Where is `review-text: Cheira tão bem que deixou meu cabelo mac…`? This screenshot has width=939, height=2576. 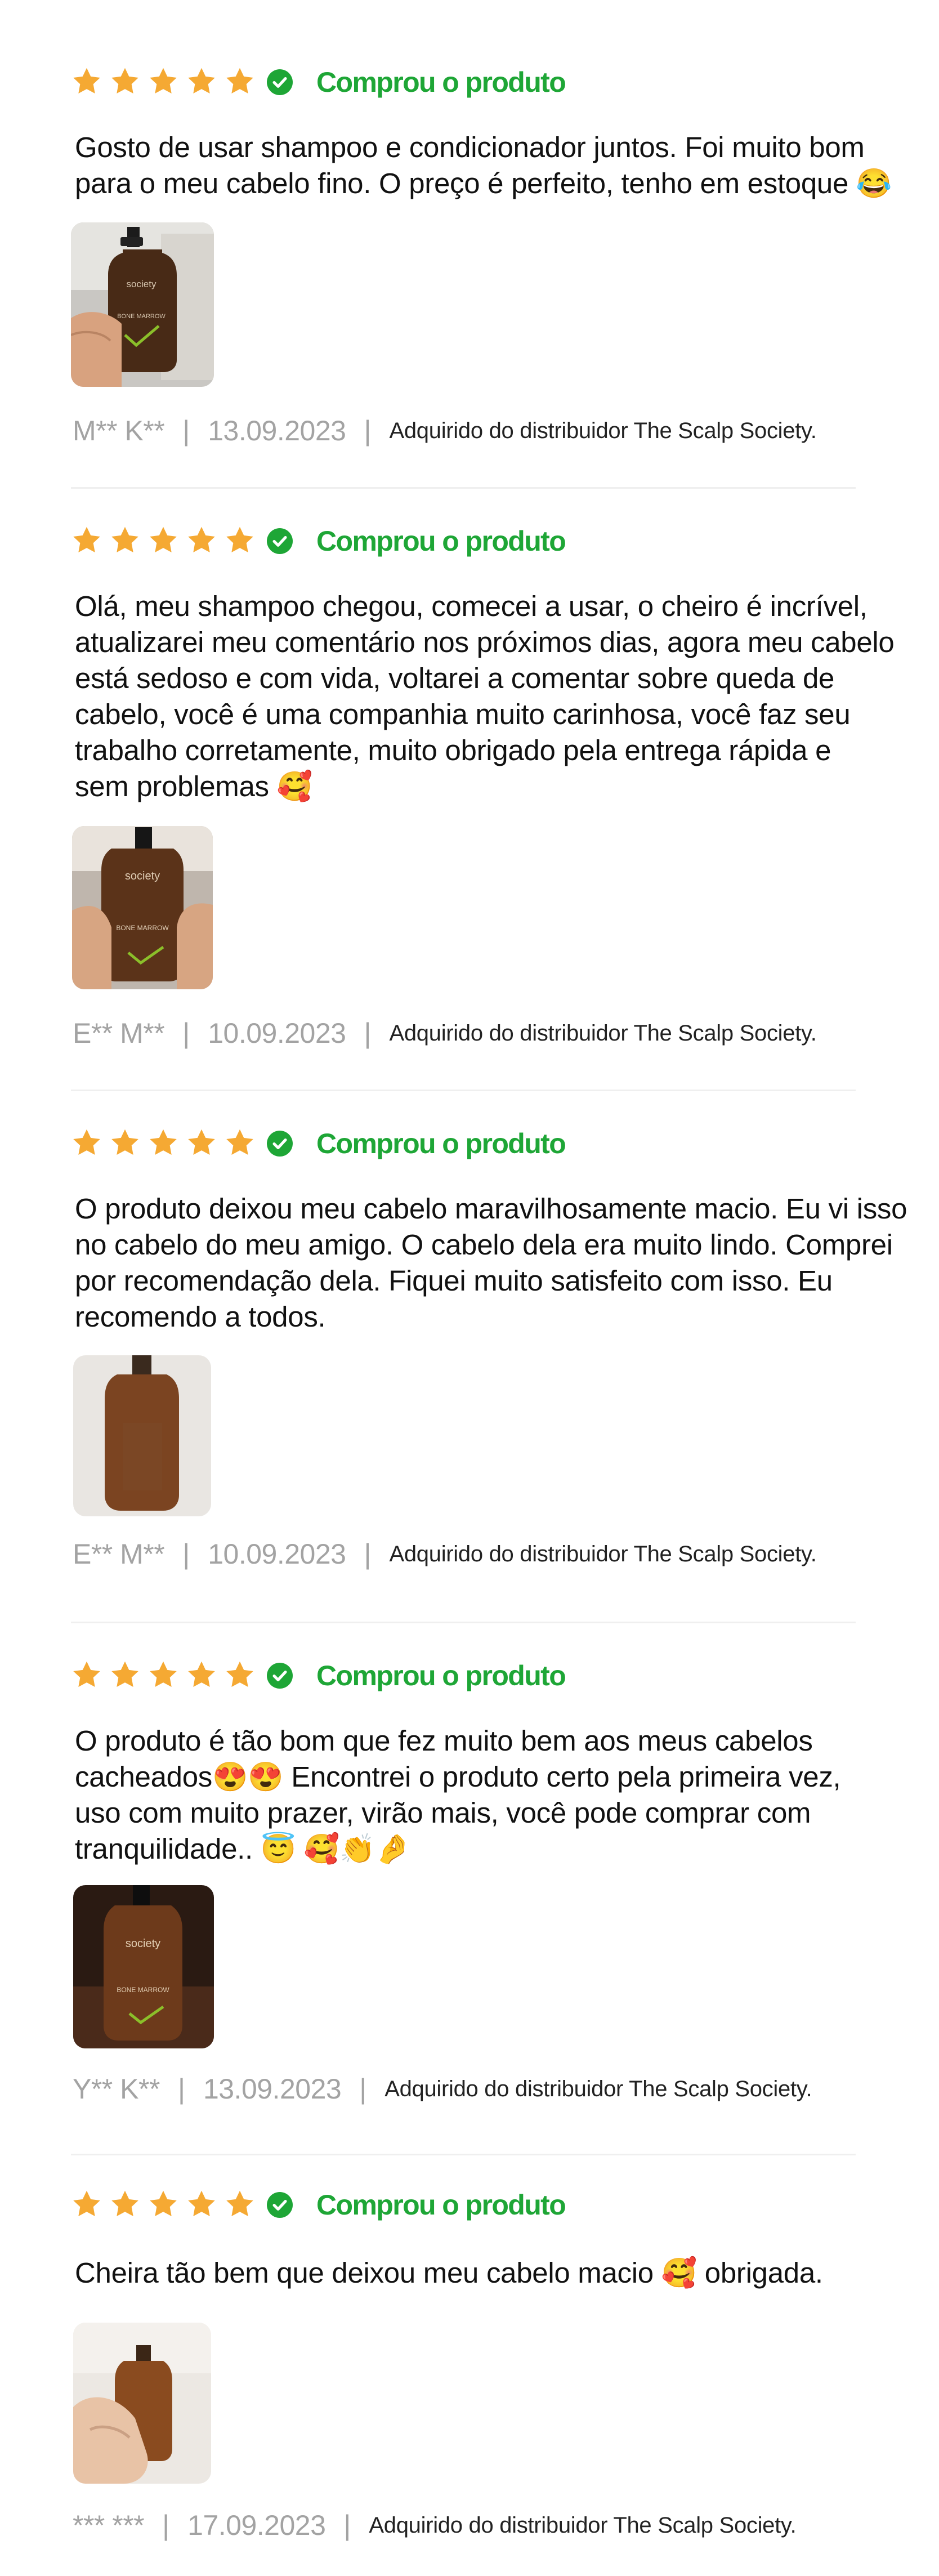
review-text: Cheira tão bem que deixou meu cabelo mac… is located at coordinates (492, 2273).